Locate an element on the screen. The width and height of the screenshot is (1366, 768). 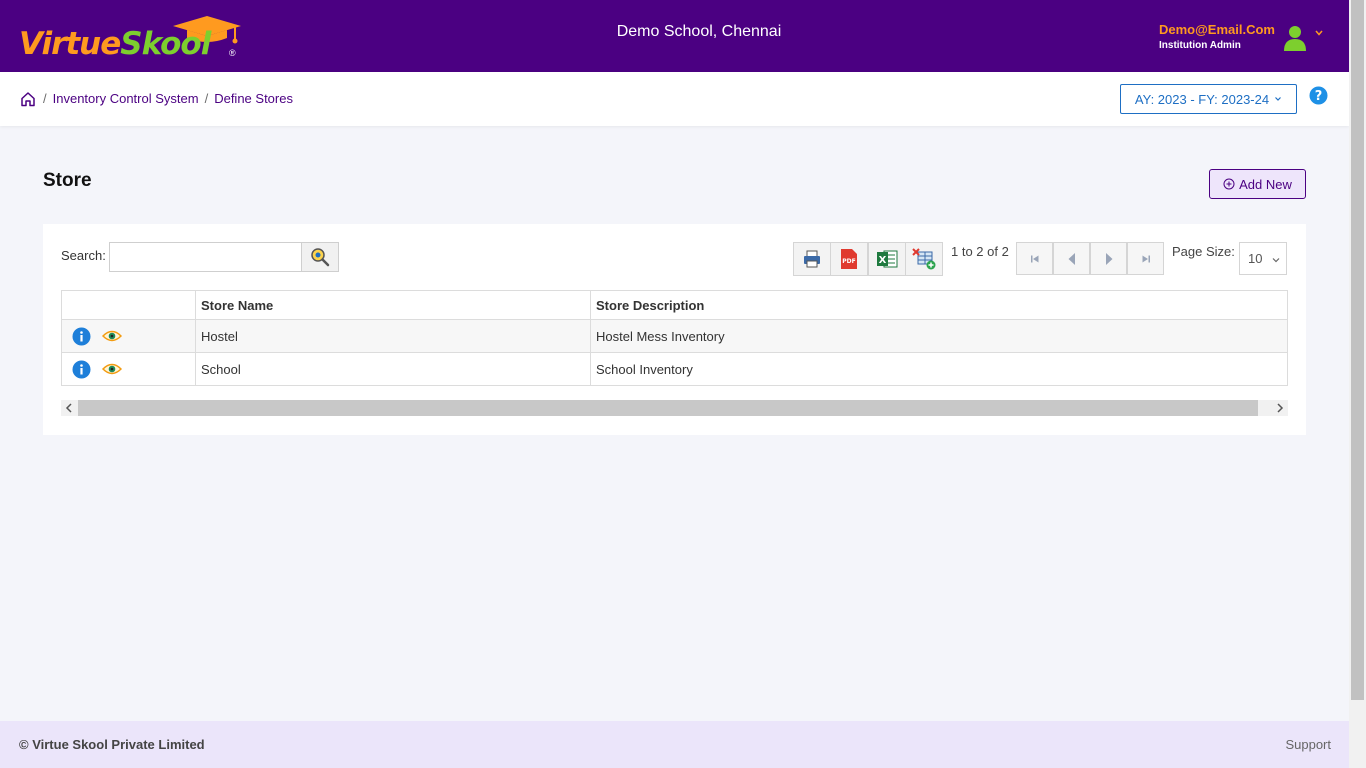
search-label: Search: is located at coordinates (83, 255).